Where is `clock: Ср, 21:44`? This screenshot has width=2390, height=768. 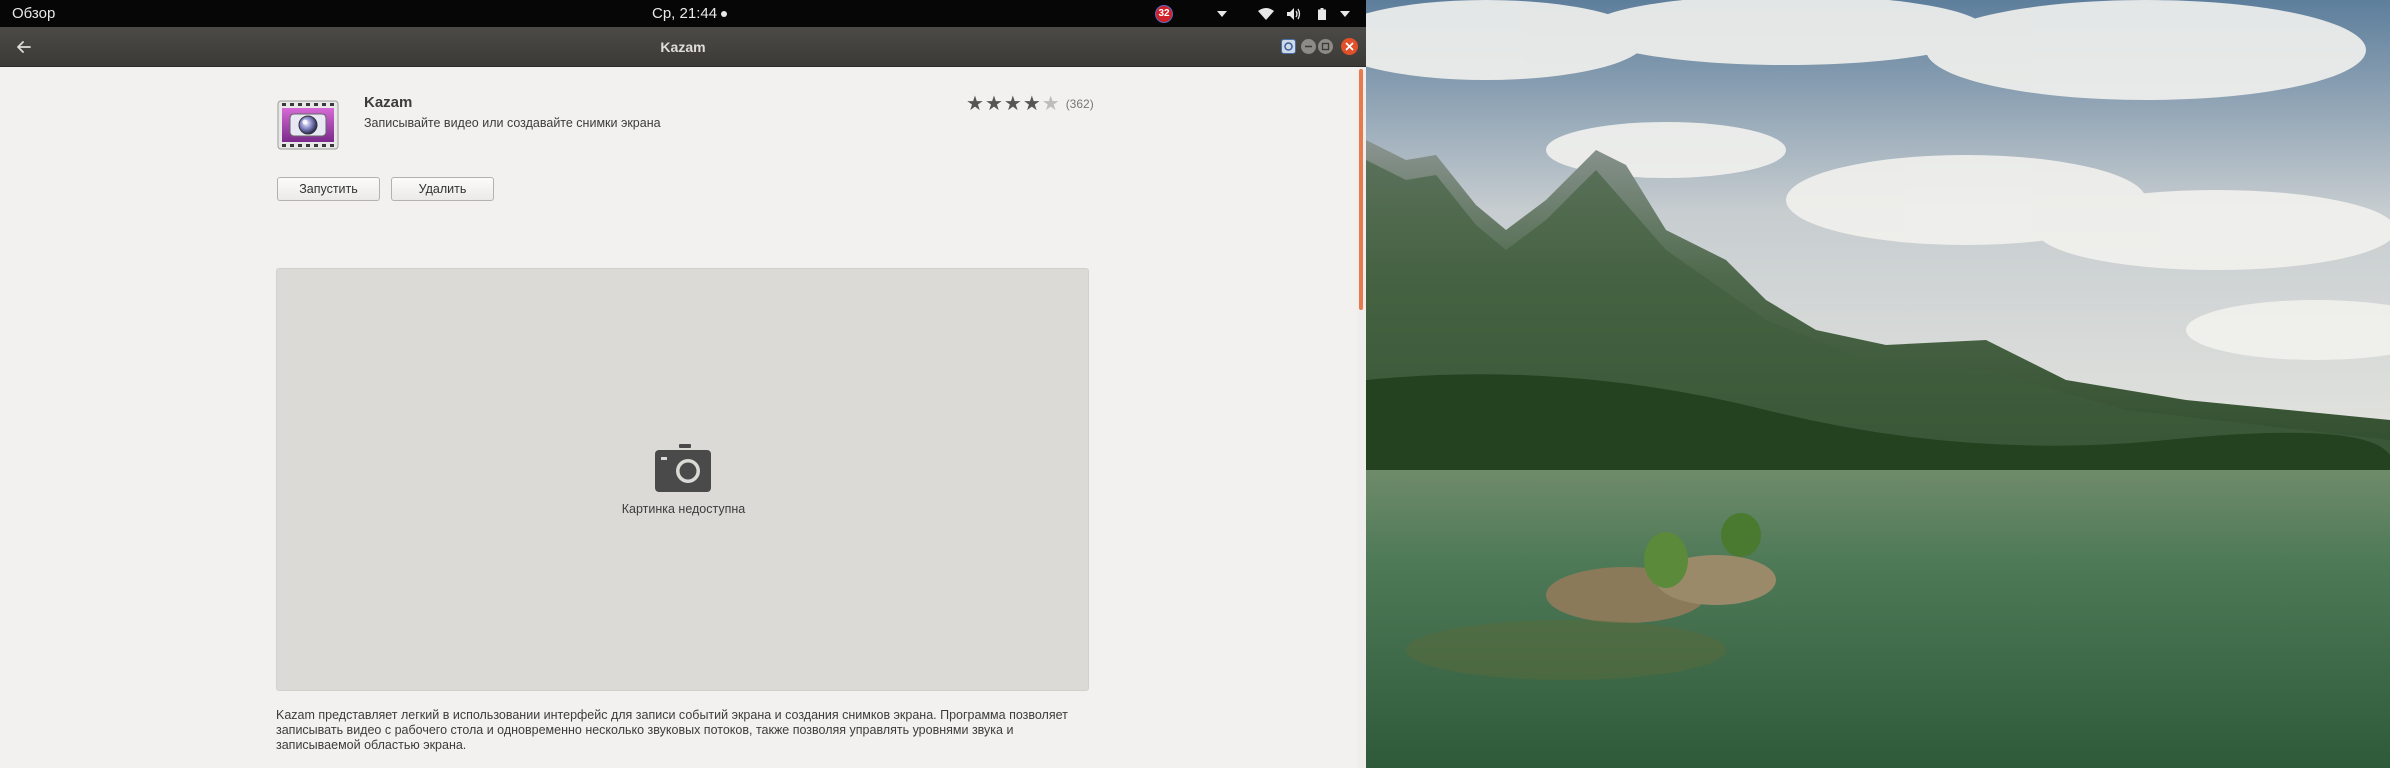 clock: Ср, 21:44 is located at coordinates (690, 13).